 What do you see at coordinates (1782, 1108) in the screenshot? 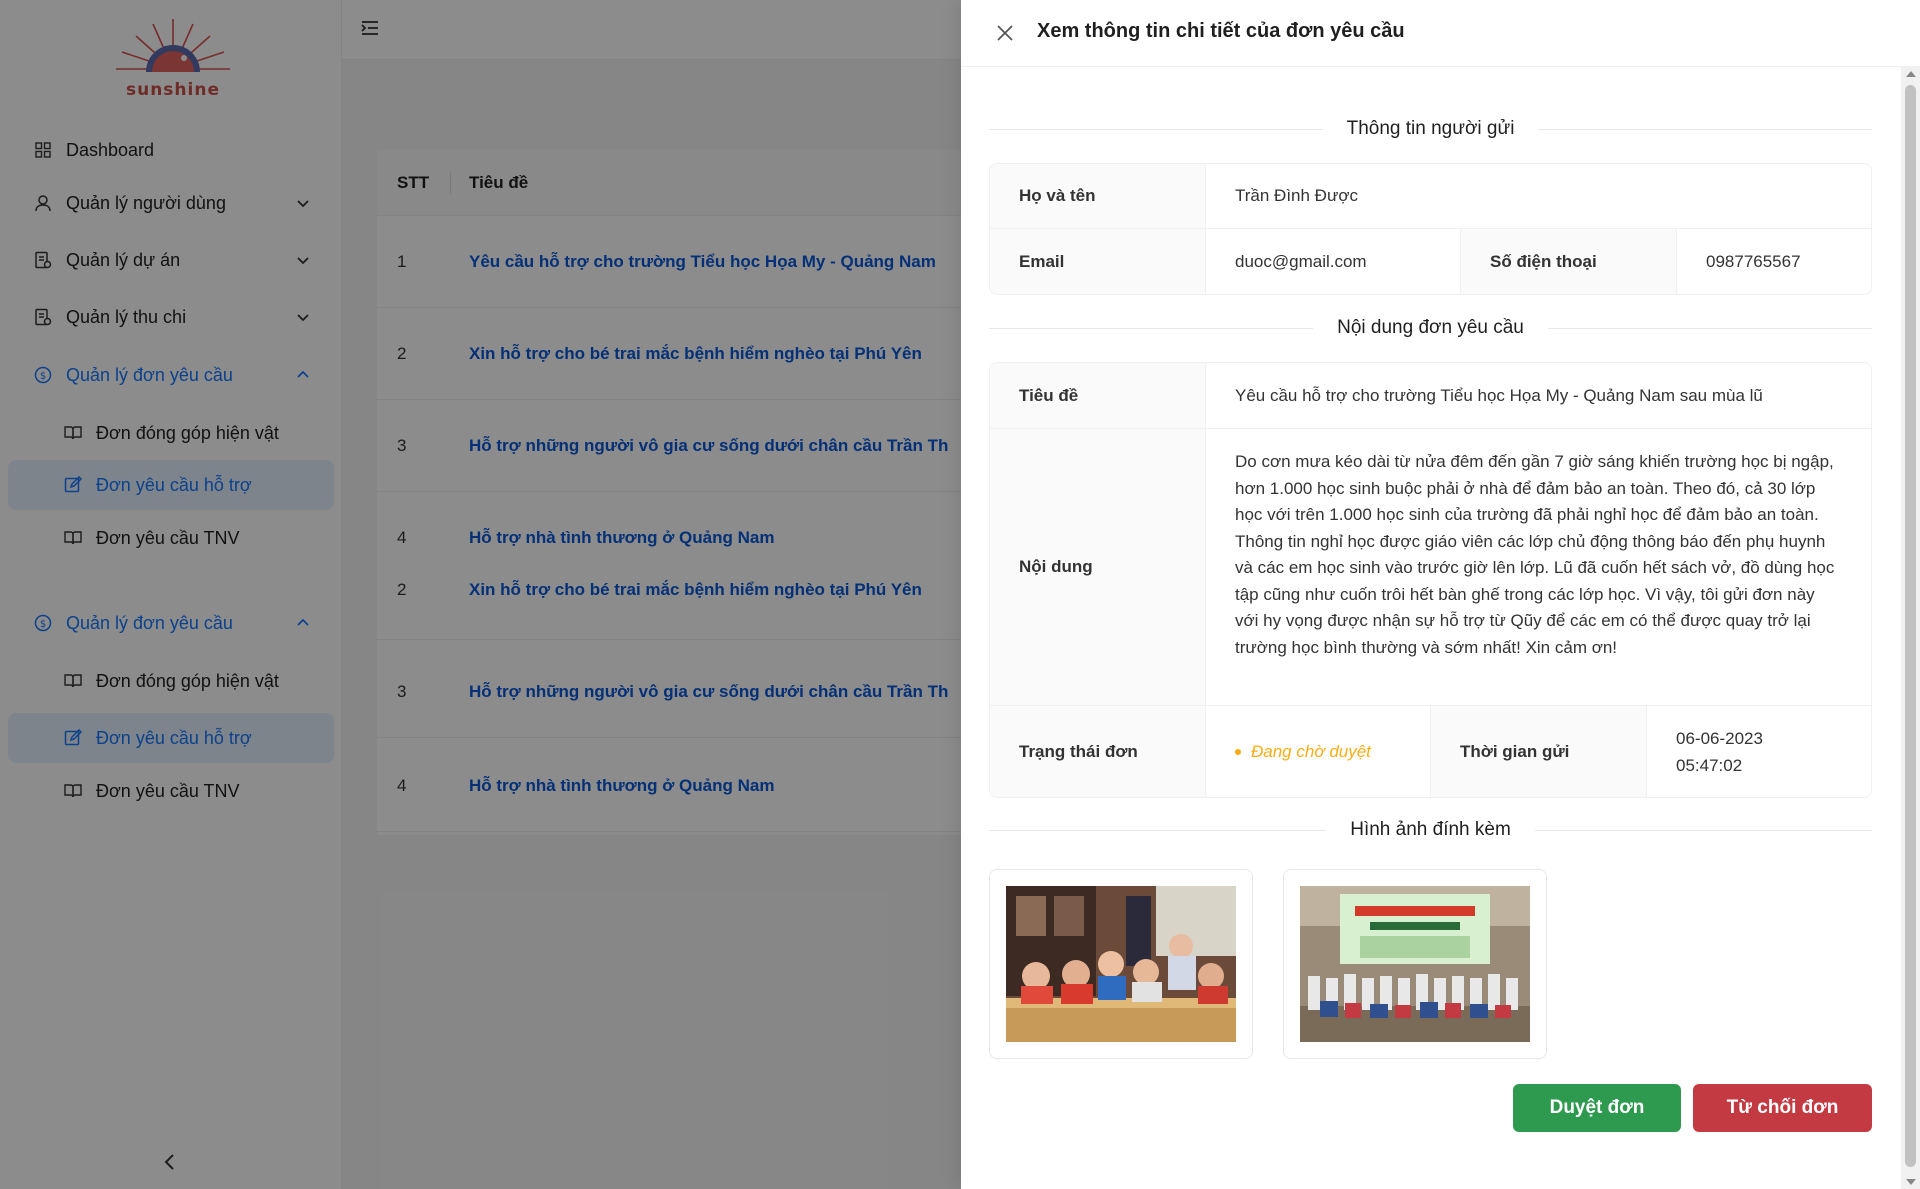
I see `reject-button: Từ chối đơn` at bounding box center [1782, 1108].